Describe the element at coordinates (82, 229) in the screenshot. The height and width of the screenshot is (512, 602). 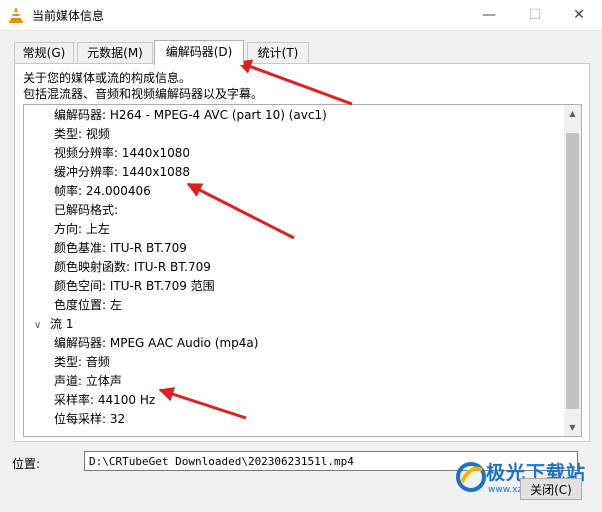
I see `tree-item: 方向: 上左` at that location.